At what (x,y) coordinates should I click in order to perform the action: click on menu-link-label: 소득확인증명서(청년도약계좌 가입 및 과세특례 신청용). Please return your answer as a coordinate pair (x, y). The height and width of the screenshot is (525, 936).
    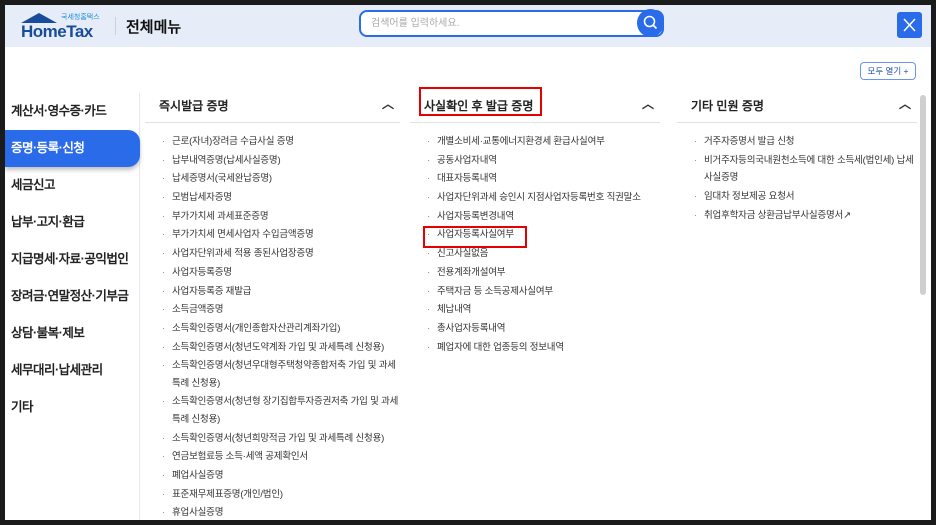
    Looking at the image, I should click on (278, 347).